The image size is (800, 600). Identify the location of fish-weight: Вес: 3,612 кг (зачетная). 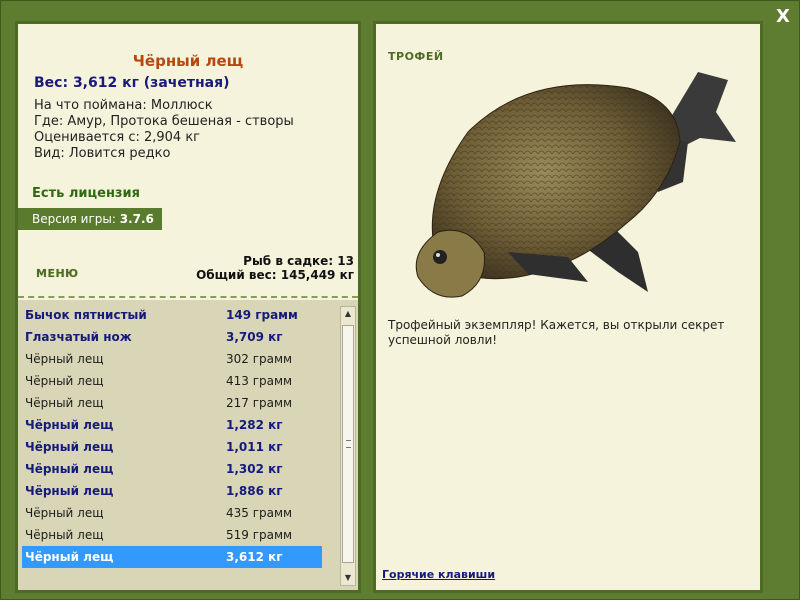
(132, 83).